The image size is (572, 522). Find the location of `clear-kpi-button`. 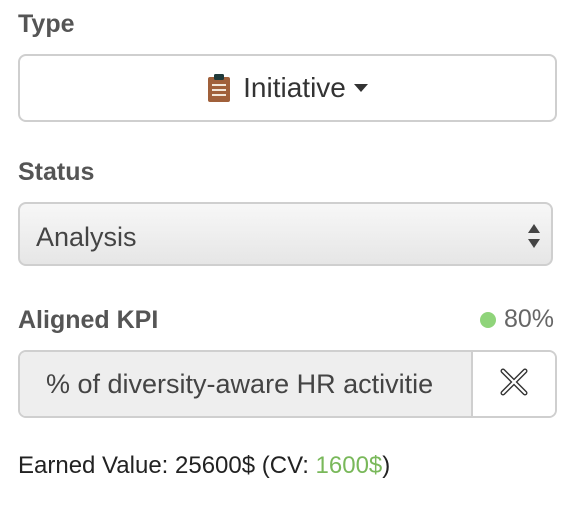

clear-kpi-button is located at coordinates (514, 384).